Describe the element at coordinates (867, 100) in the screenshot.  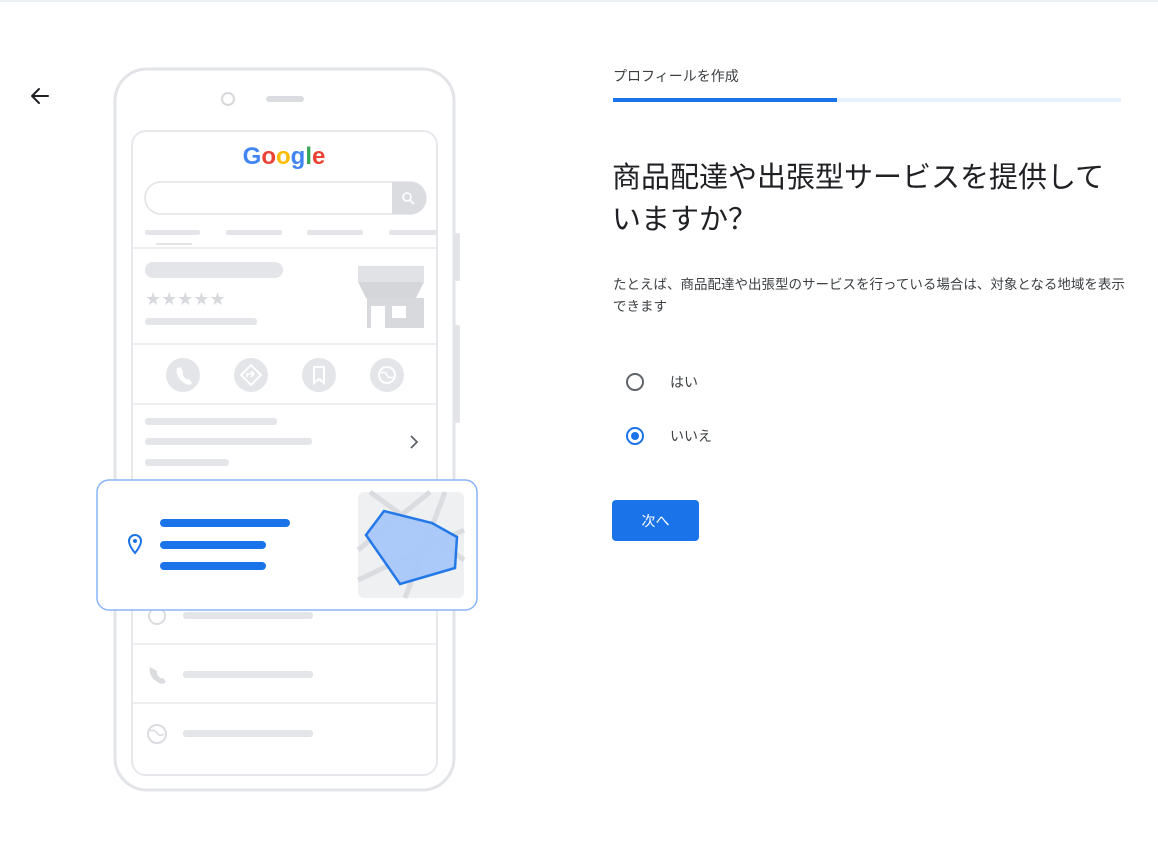
I see `progress-bar` at that location.